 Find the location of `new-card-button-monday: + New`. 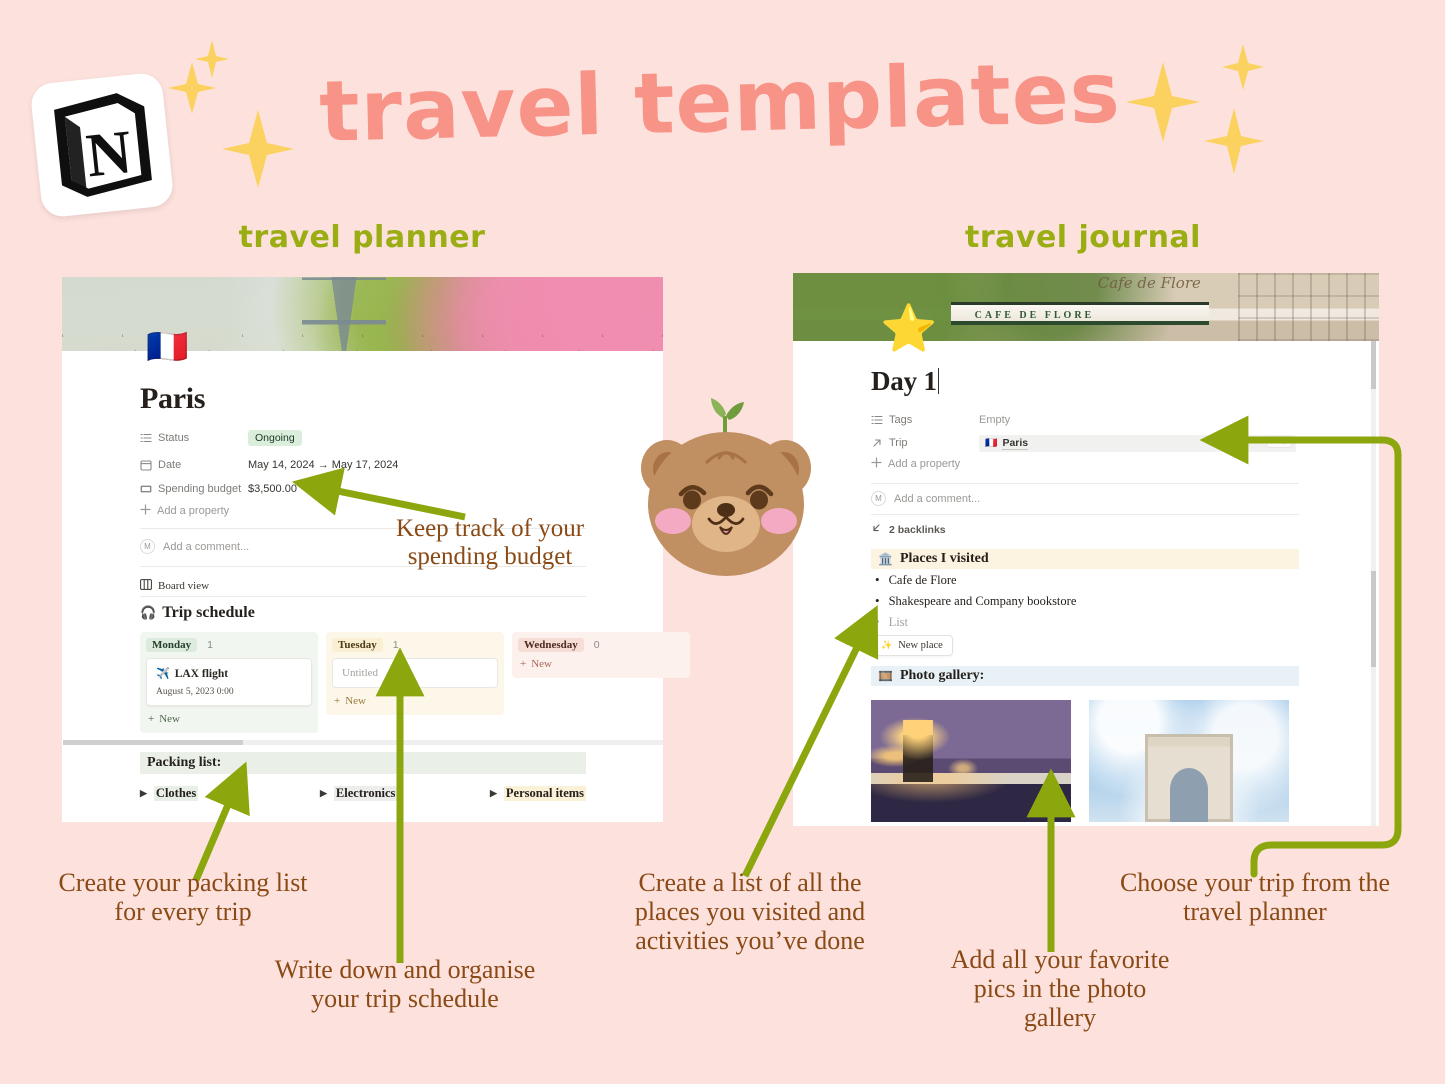

new-card-button-monday: + New is located at coordinates (229, 719).